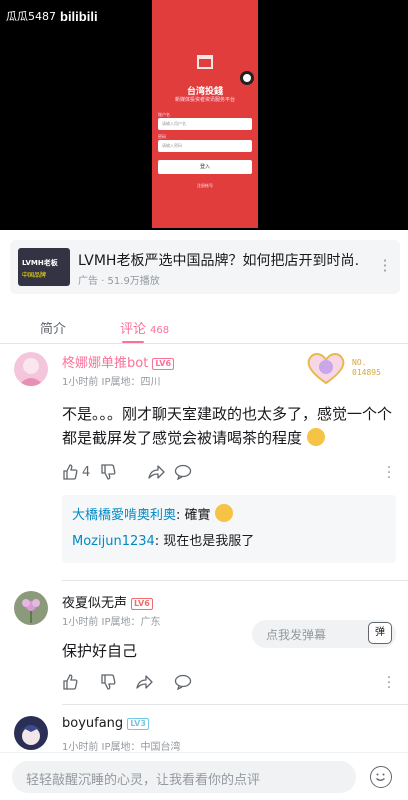 This screenshot has width=408, height=800. I want to click on comment-username: 柊娜娜单推bot LV6, so click(118, 361).